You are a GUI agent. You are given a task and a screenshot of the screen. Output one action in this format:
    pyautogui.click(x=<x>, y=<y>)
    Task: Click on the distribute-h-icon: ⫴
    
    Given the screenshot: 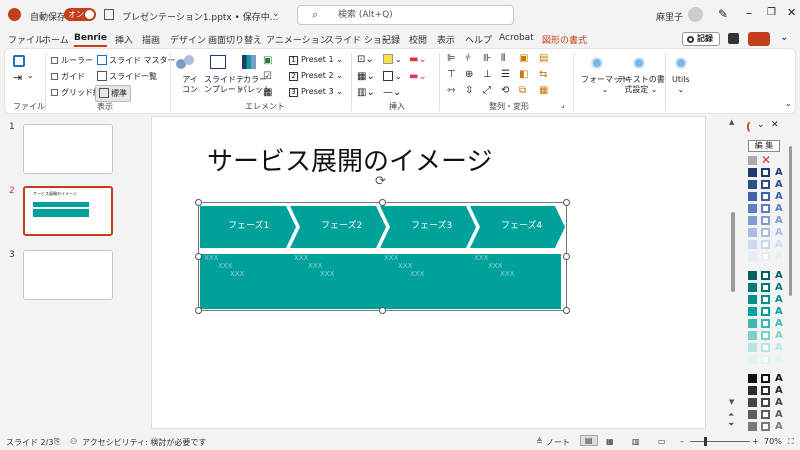 What is the action you would take?
    pyautogui.click(x=503, y=58)
    